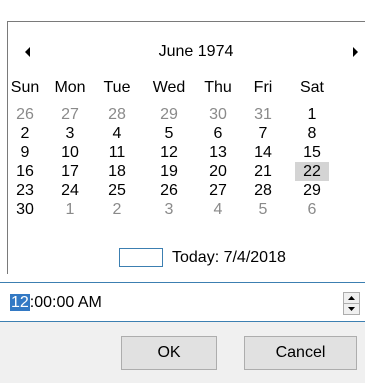  I want to click on dow-label: Tue, so click(117, 87).